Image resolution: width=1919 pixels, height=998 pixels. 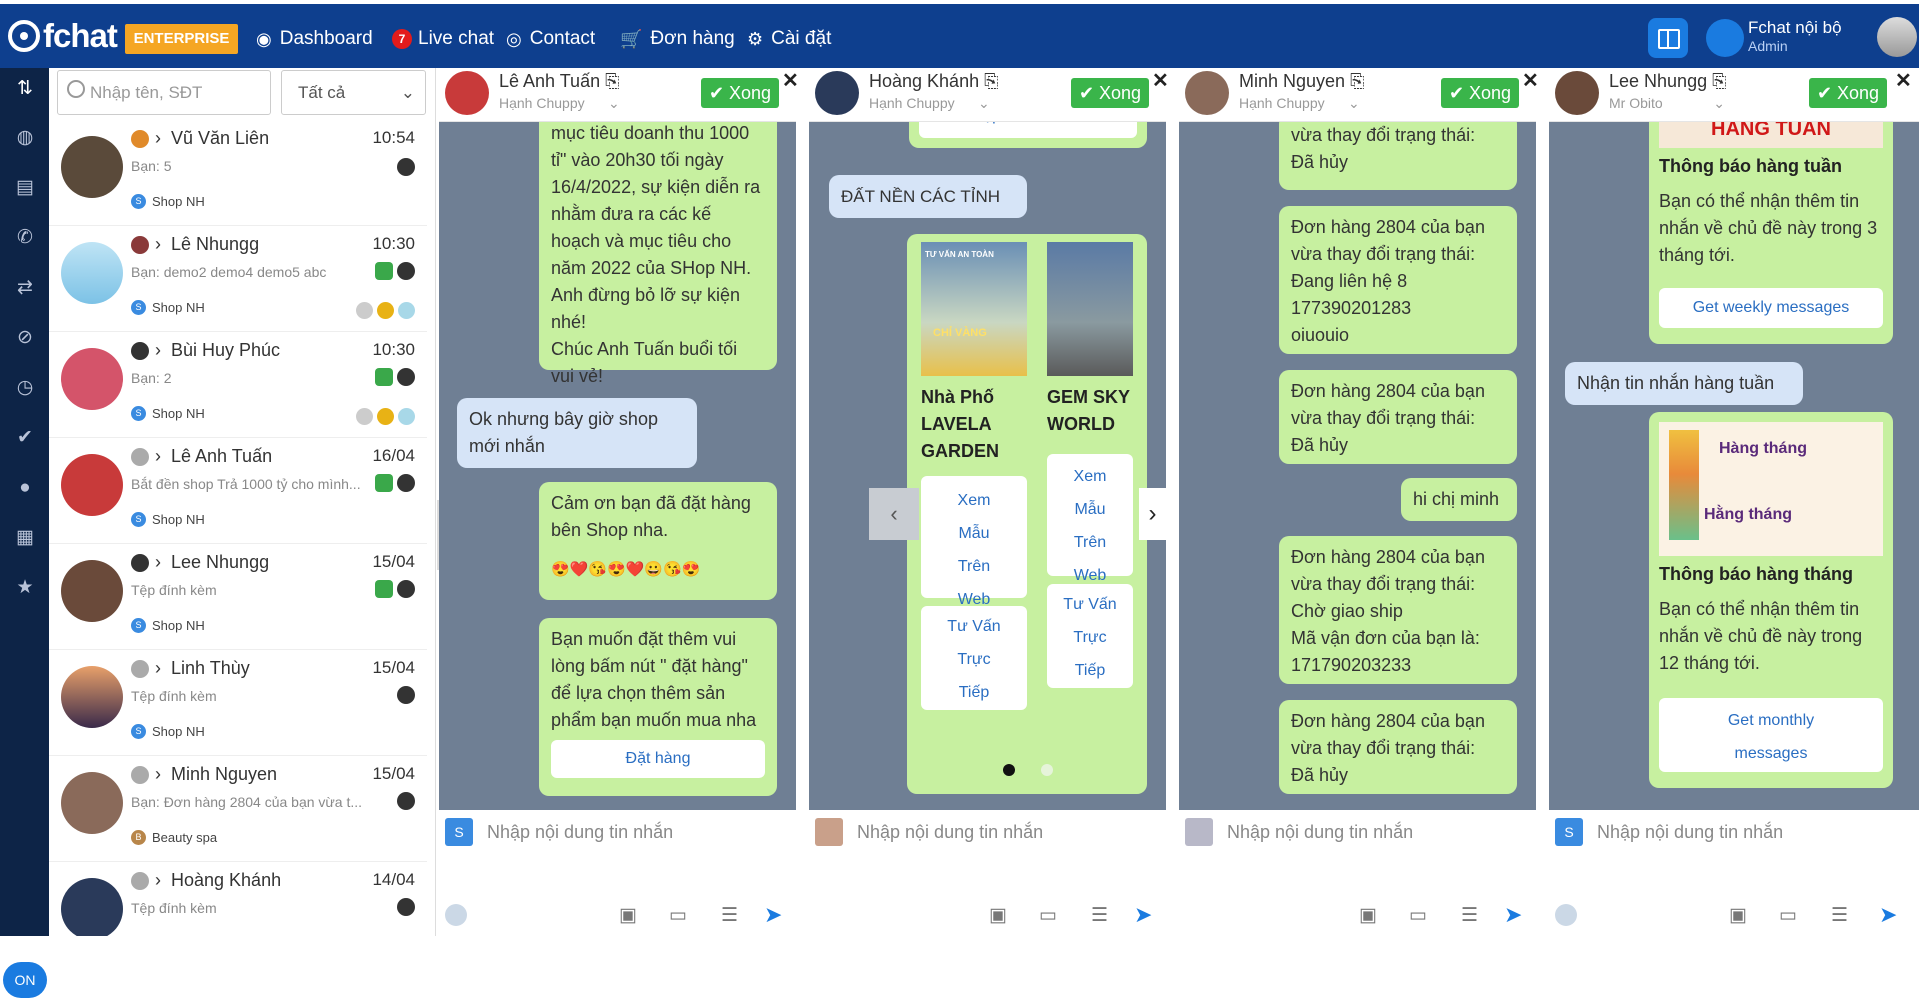 What do you see at coordinates (1725, 38) in the screenshot?
I see `store-icon` at bounding box center [1725, 38].